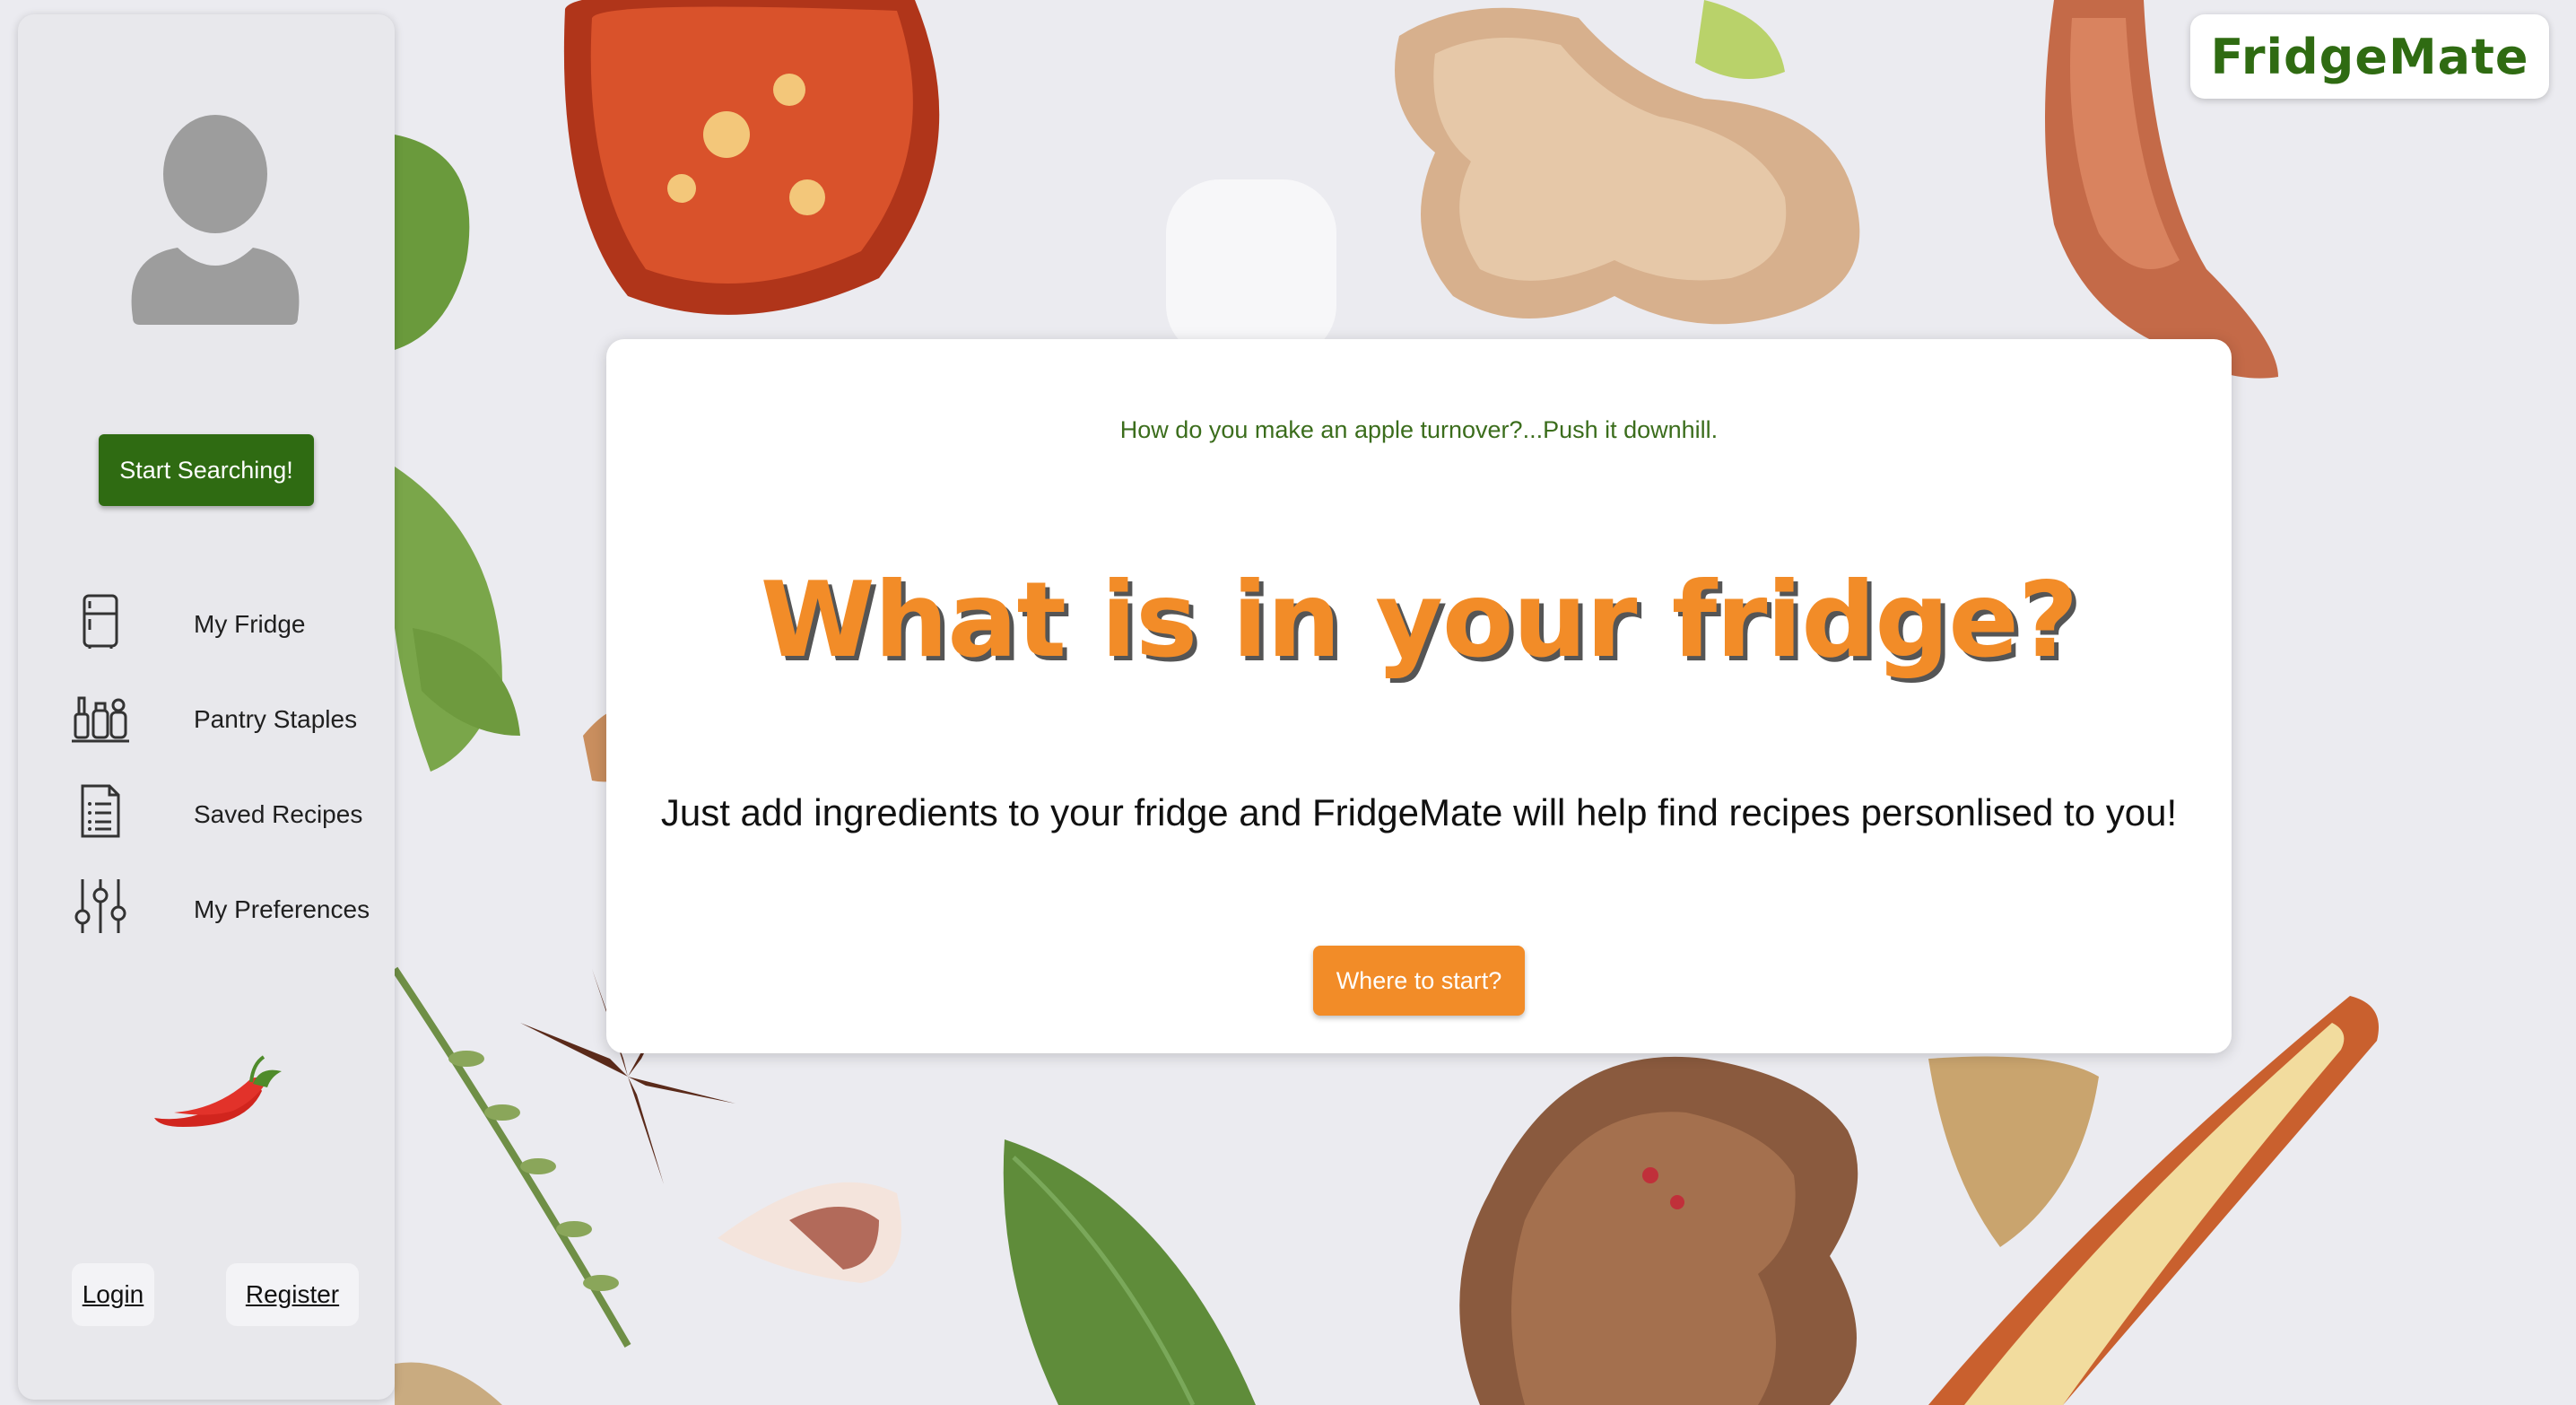 The height and width of the screenshot is (1405, 2576). I want to click on sidebar-item-my-fridge: My Fridge, so click(224, 623).